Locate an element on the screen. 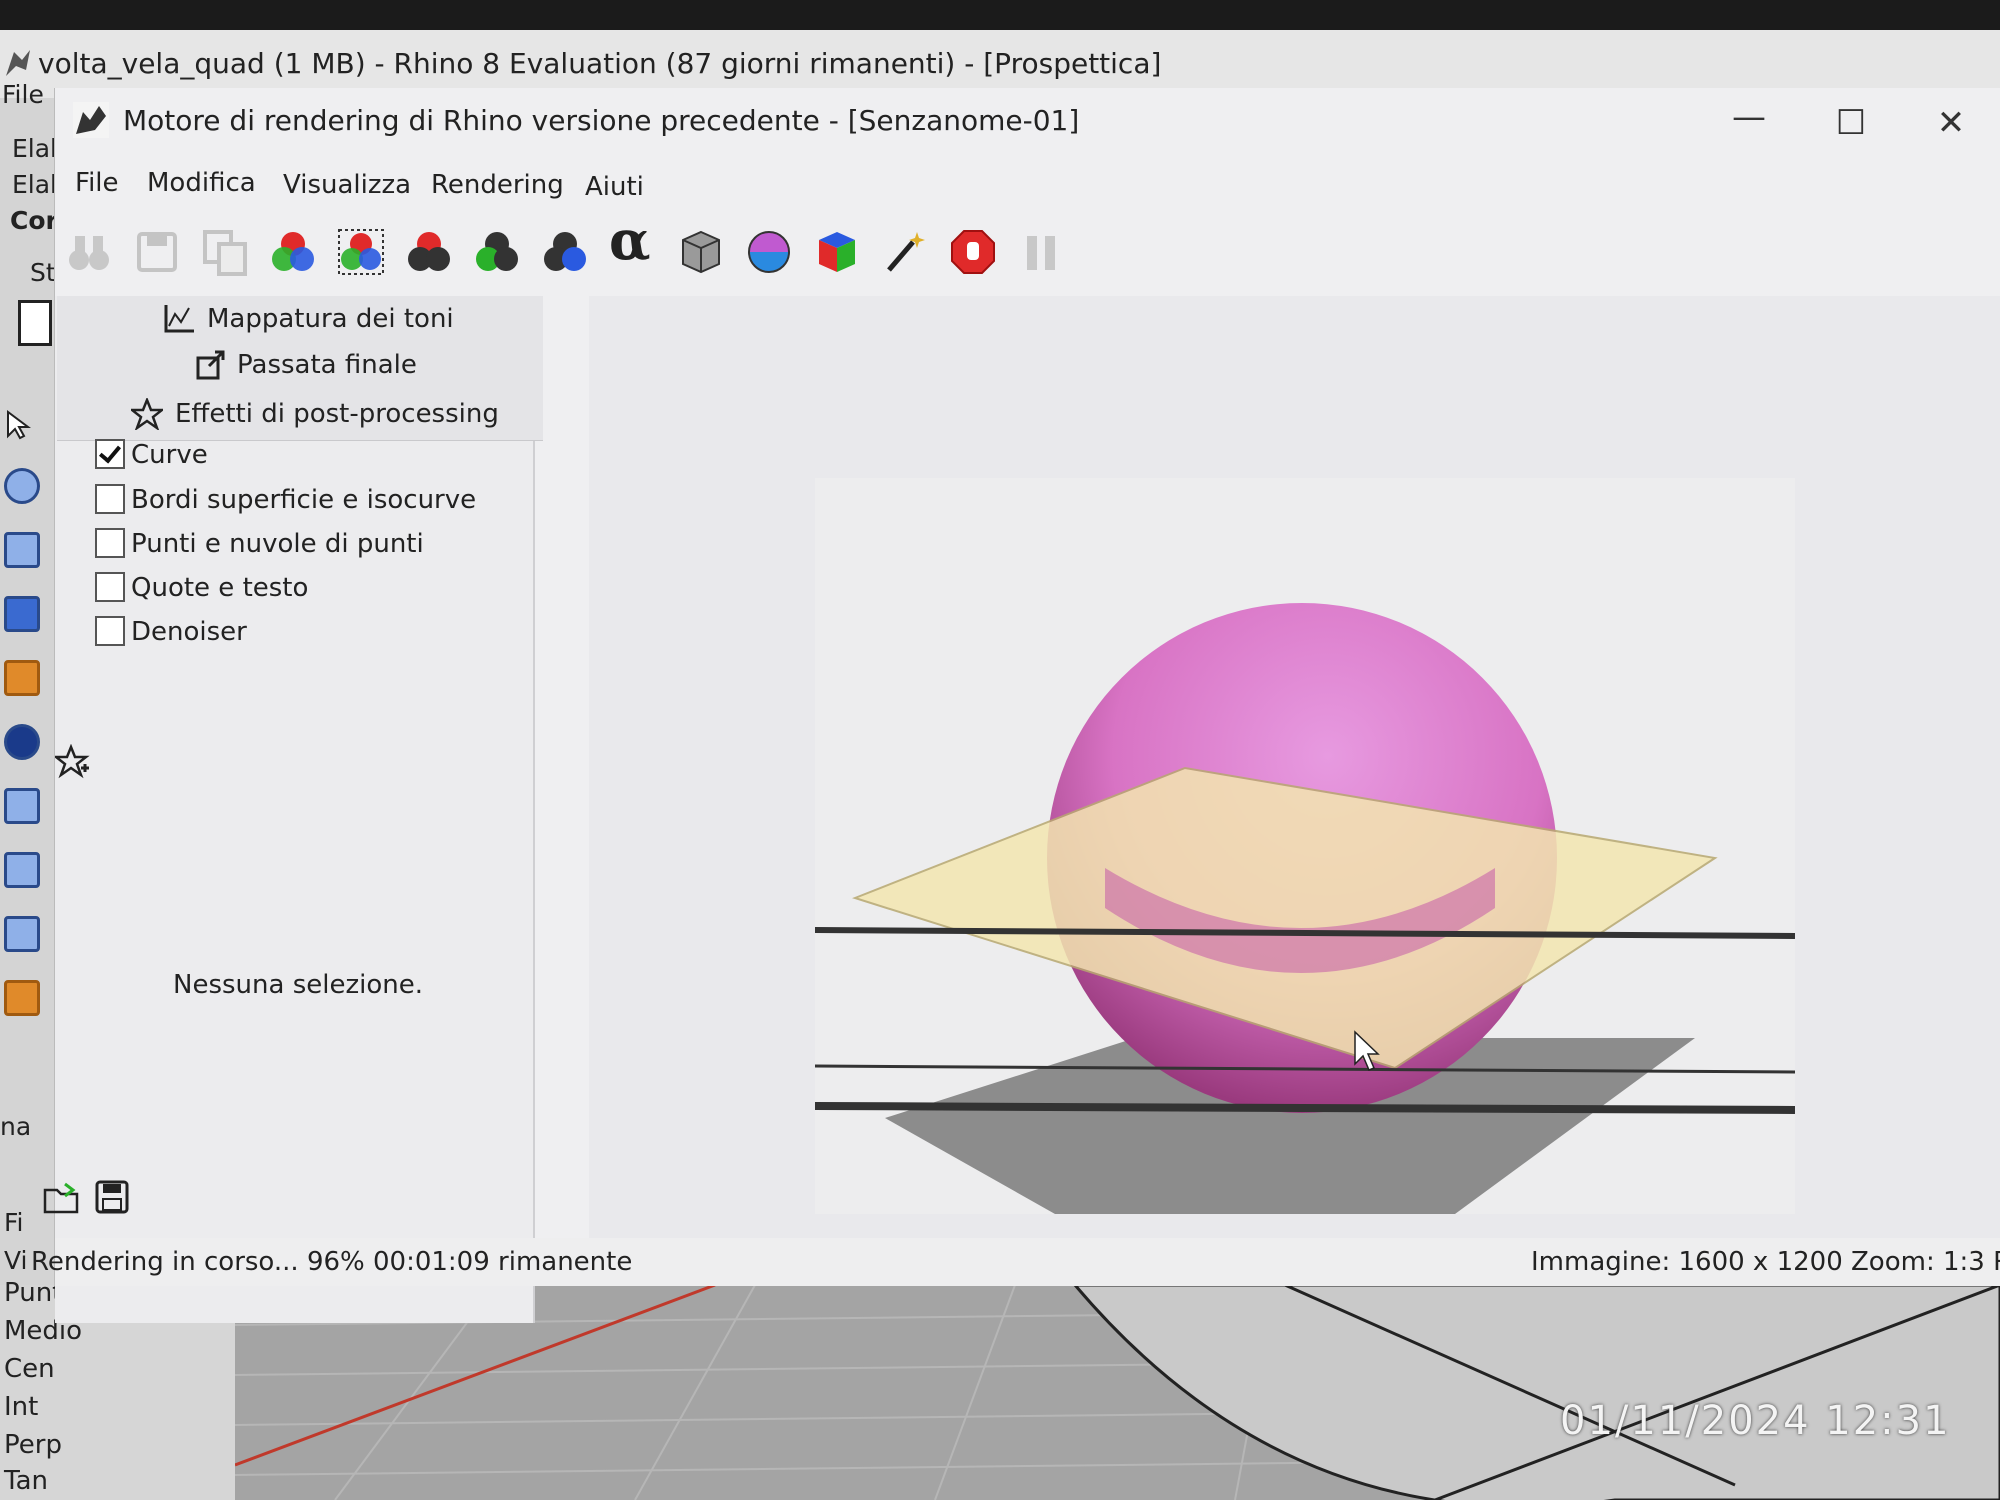 Image resolution: width=2000 pixels, height=1500 pixels. cube-icon is located at coordinates (701, 252).